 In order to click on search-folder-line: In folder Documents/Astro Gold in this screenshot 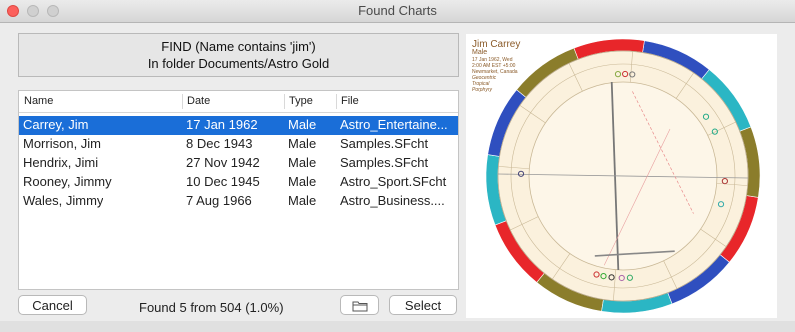, I will do `click(238, 63)`.